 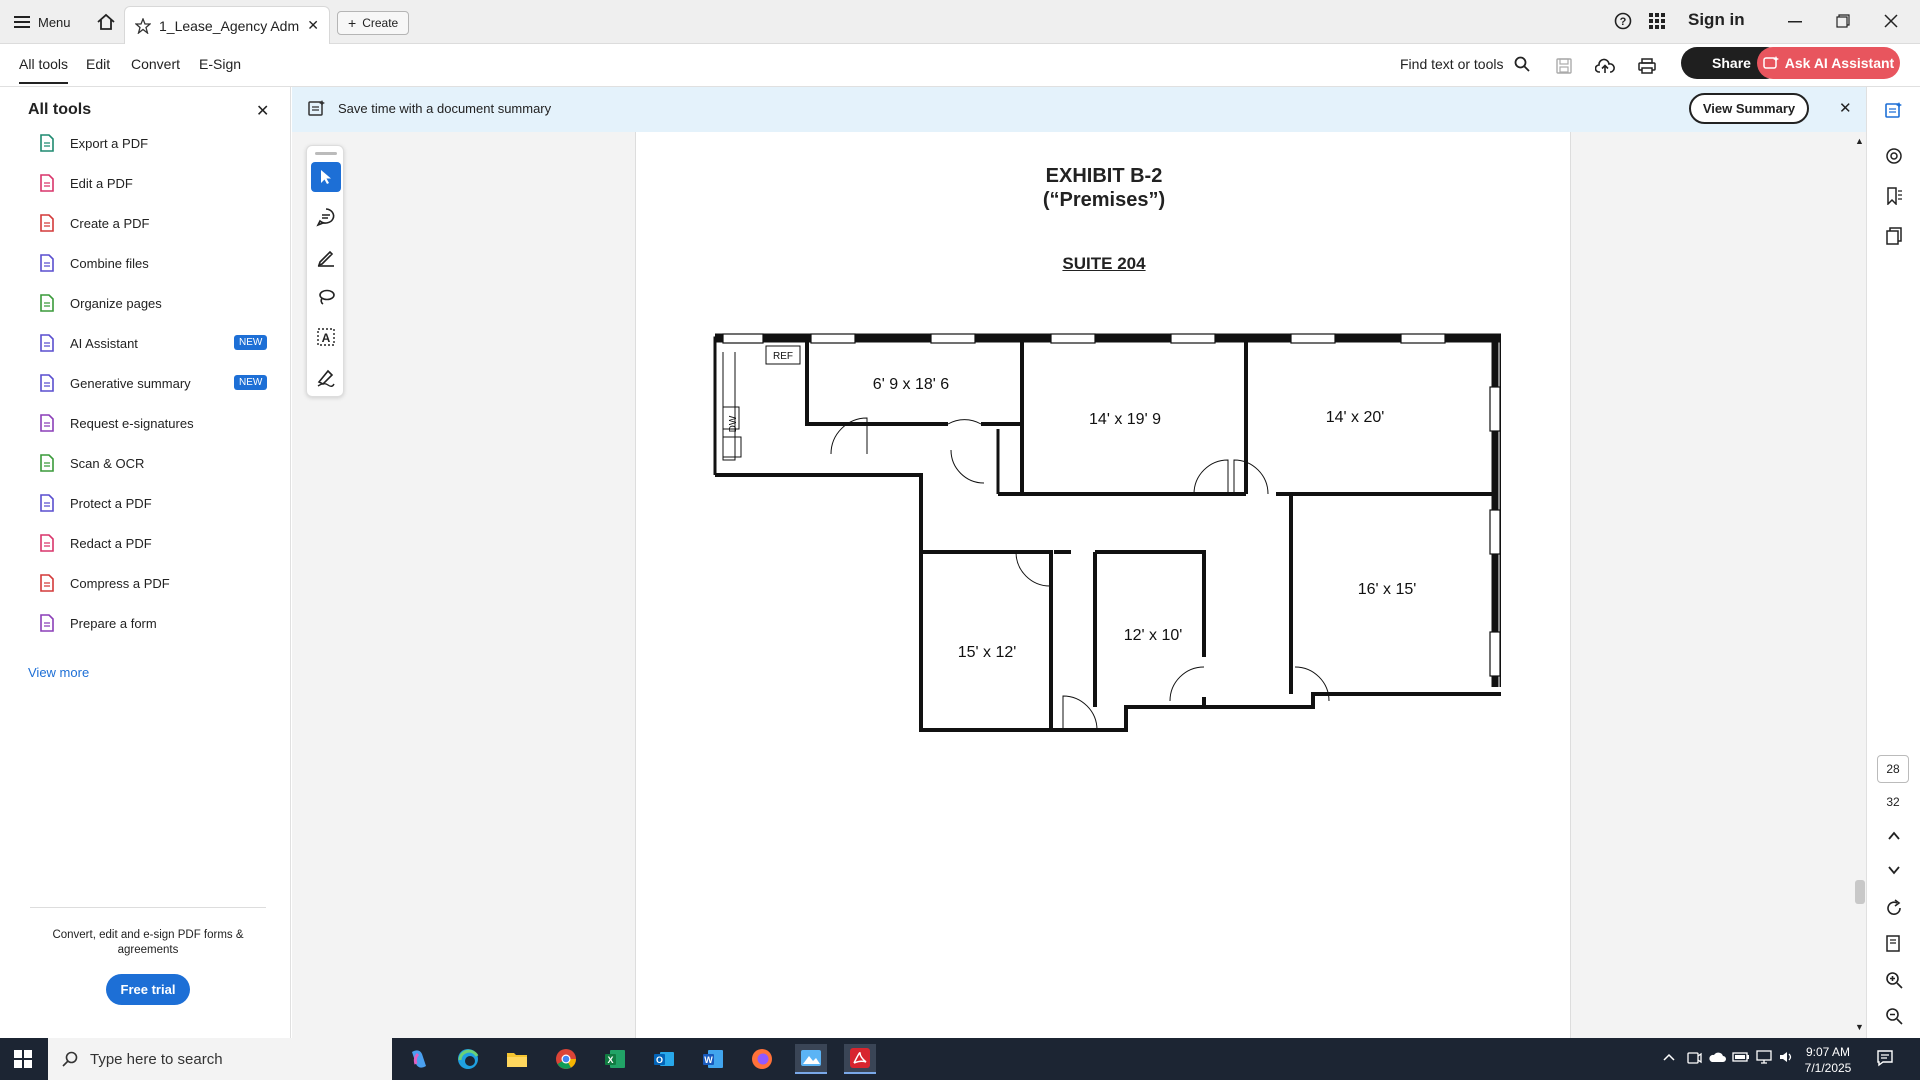 What do you see at coordinates (1894, 110) in the screenshot?
I see `summary-rail-button` at bounding box center [1894, 110].